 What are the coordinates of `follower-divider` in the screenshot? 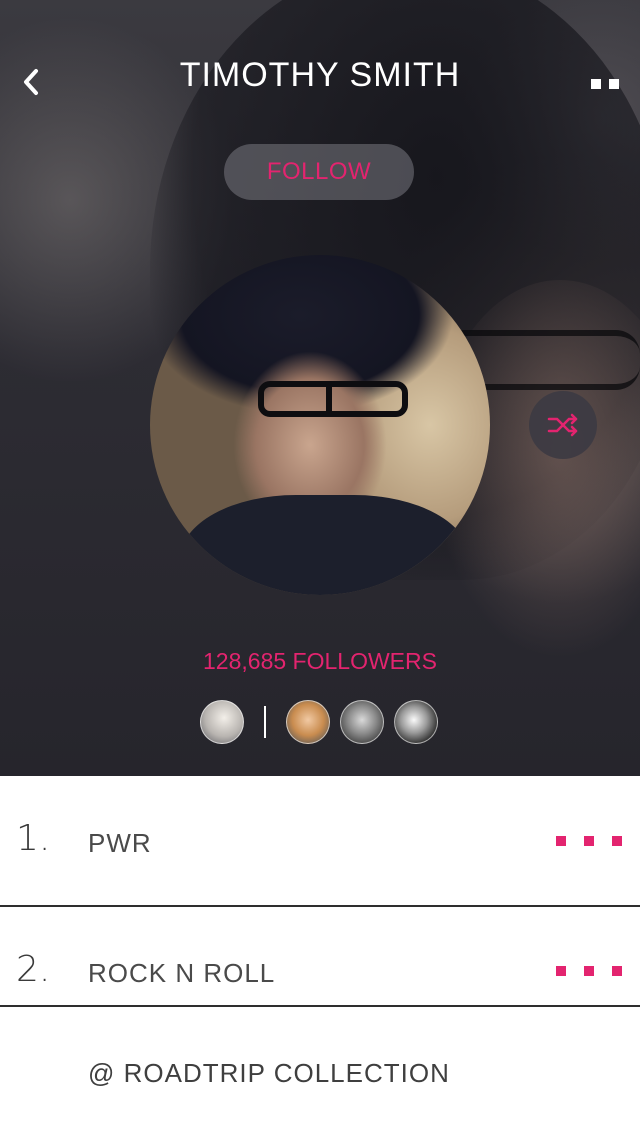 It's located at (265, 722).